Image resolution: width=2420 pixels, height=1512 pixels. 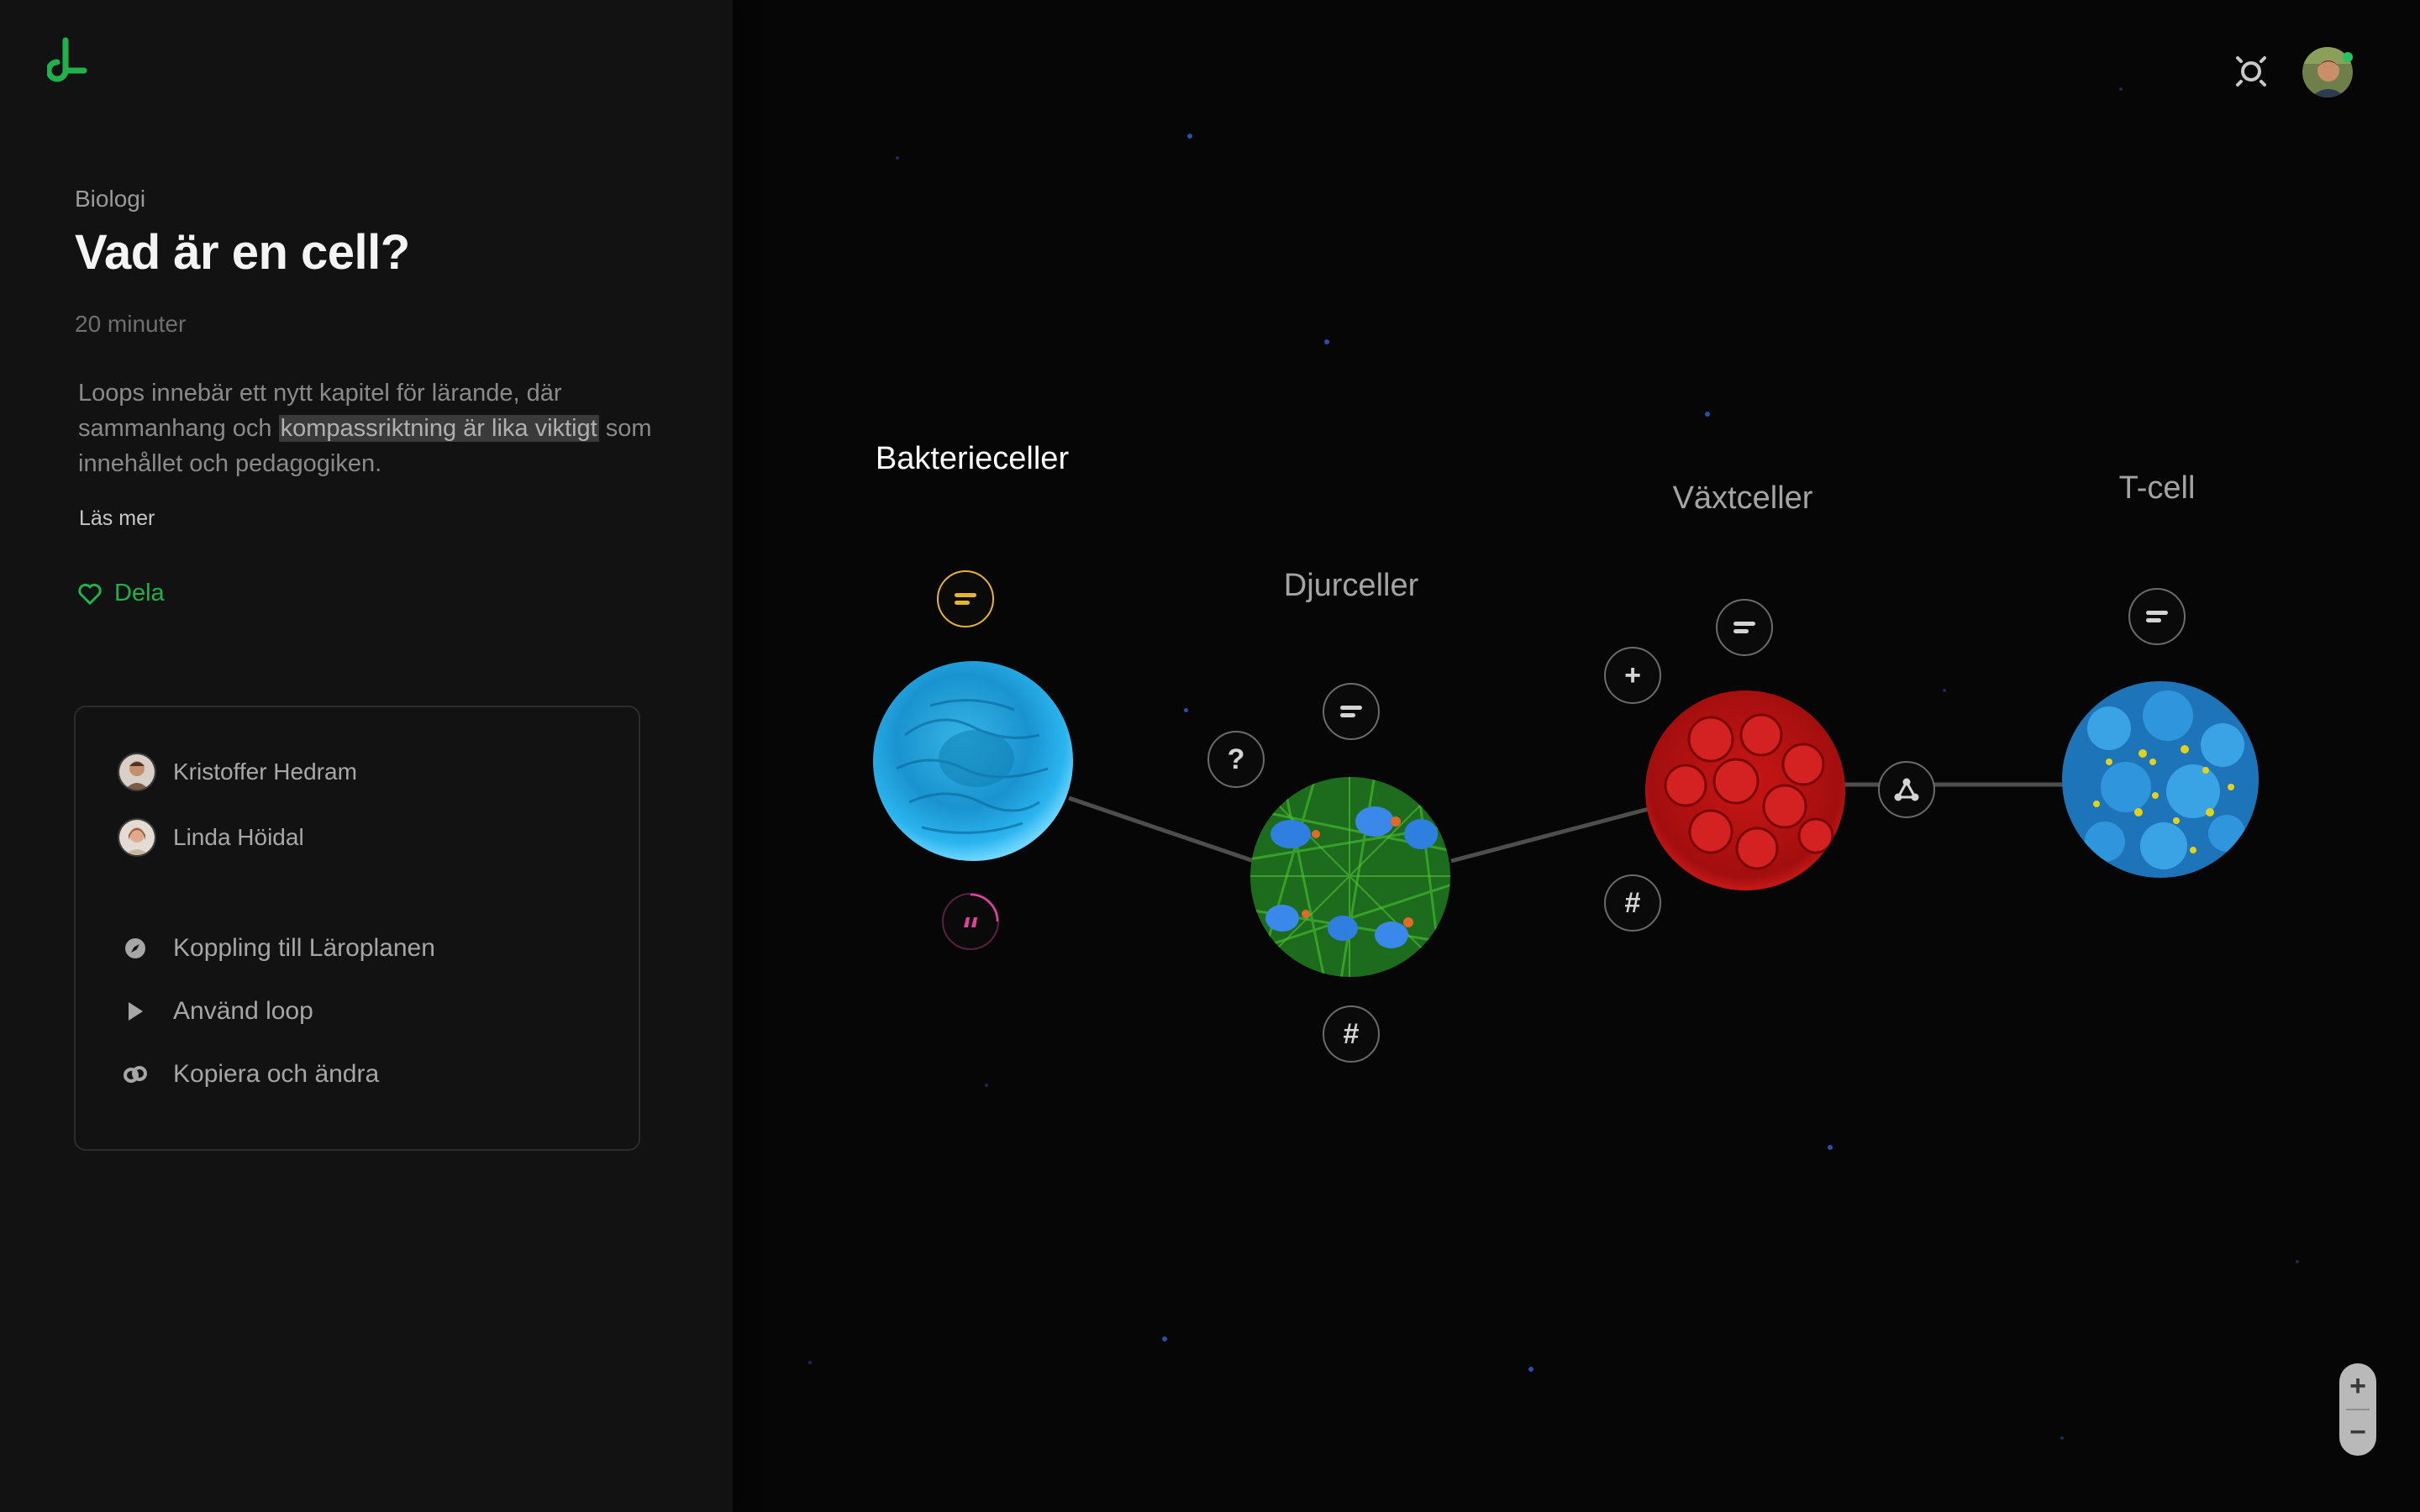 I want to click on add-button: +, so click(x=1632, y=675).